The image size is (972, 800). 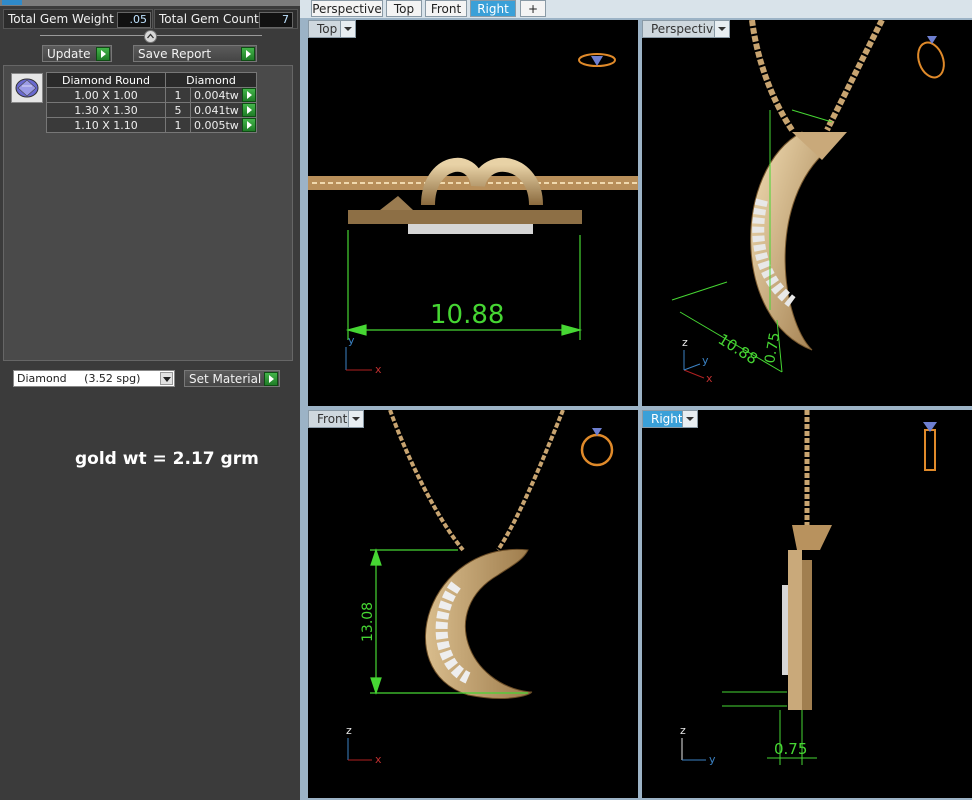 I want to click on save-report-label: Save Report, so click(x=175, y=54).